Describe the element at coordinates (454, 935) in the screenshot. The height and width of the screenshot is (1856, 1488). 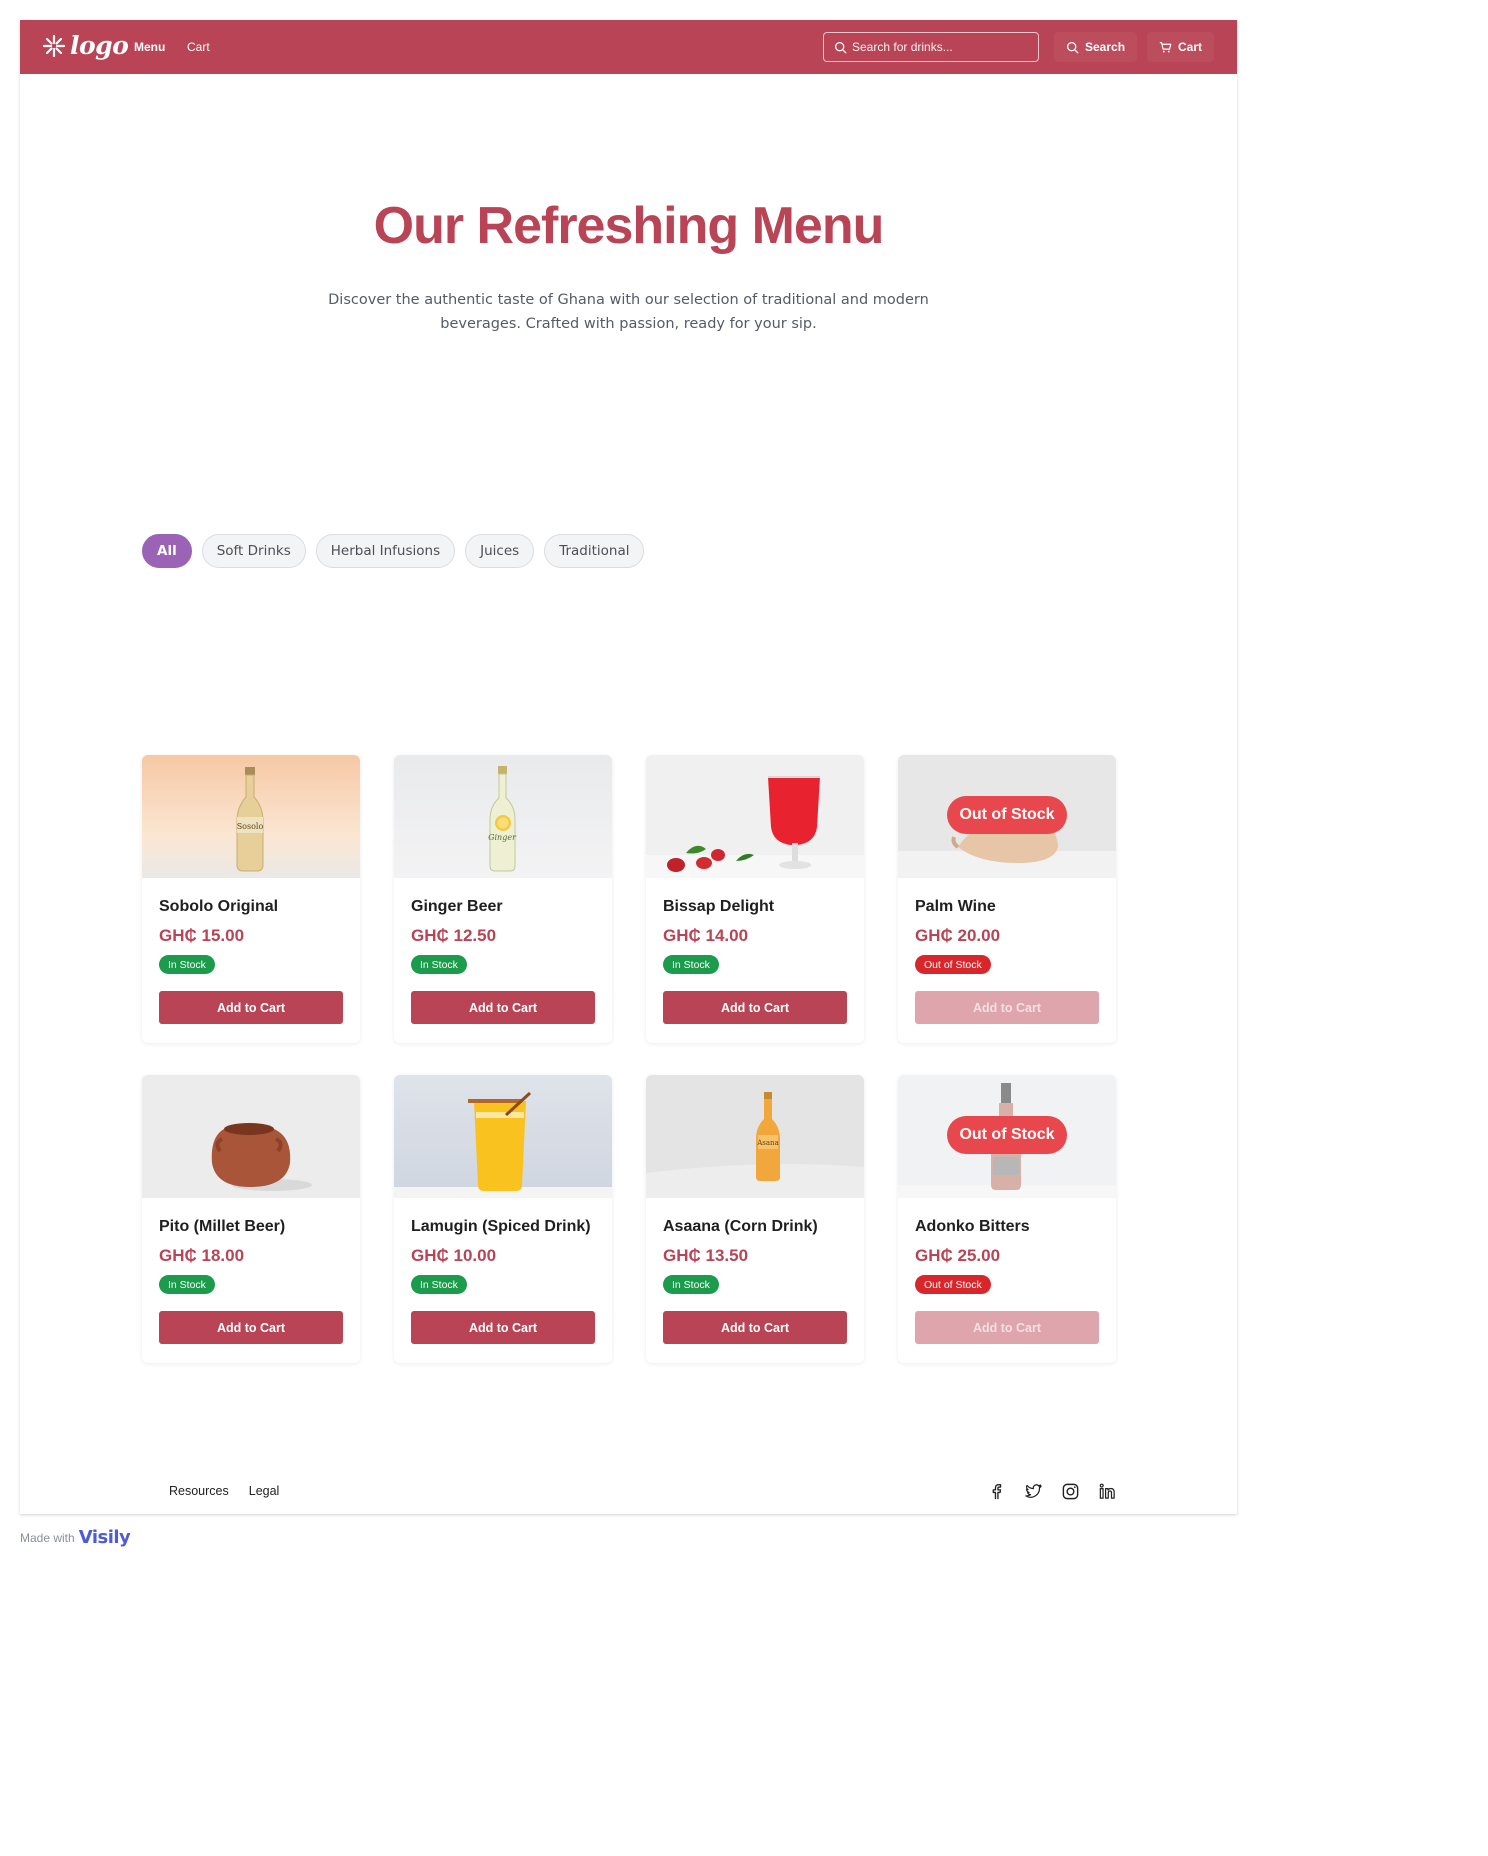
I see `product-price: GH₵ 12.50` at that location.